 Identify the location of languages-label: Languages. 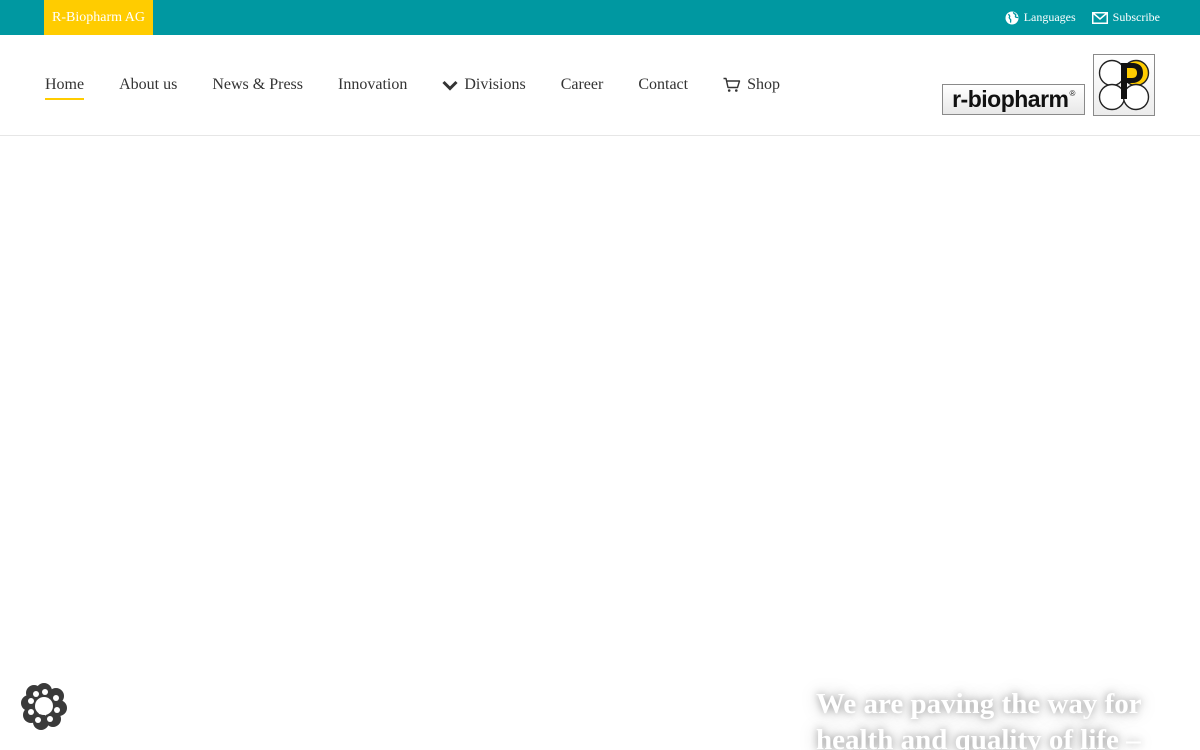
(1049, 17).